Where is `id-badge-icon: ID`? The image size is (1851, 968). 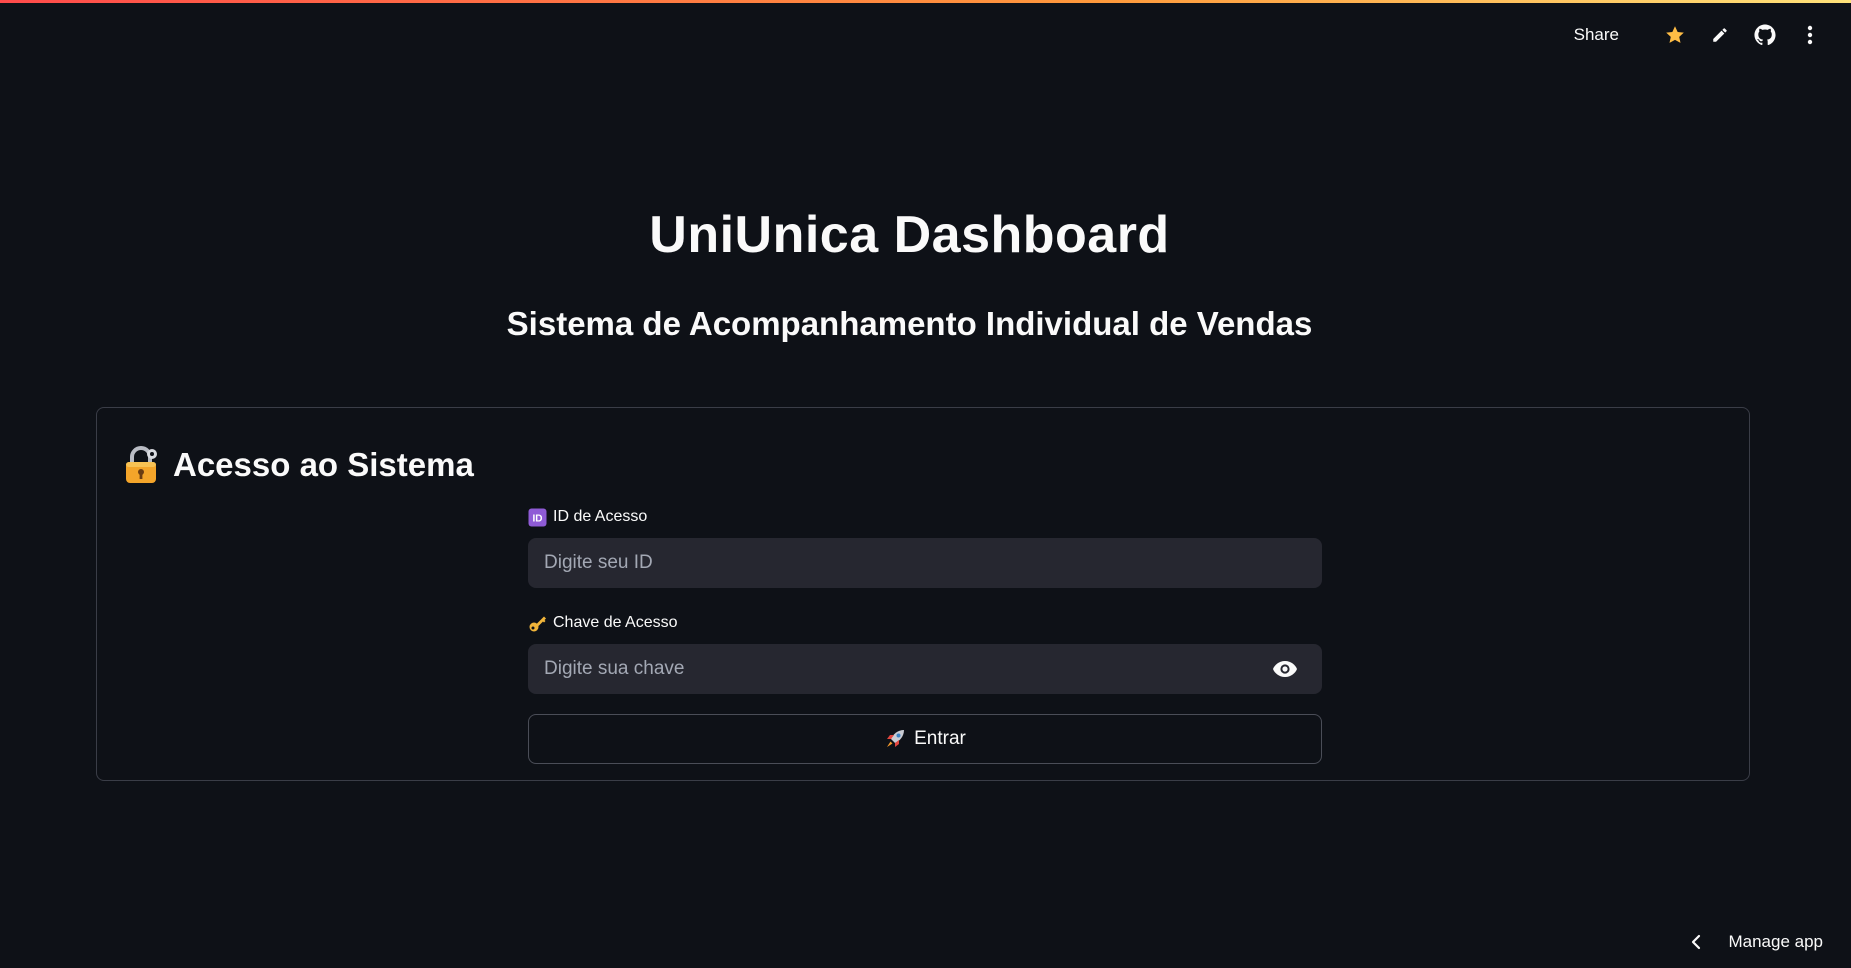 id-badge-icon: ID is located at coordinates (537, 517).